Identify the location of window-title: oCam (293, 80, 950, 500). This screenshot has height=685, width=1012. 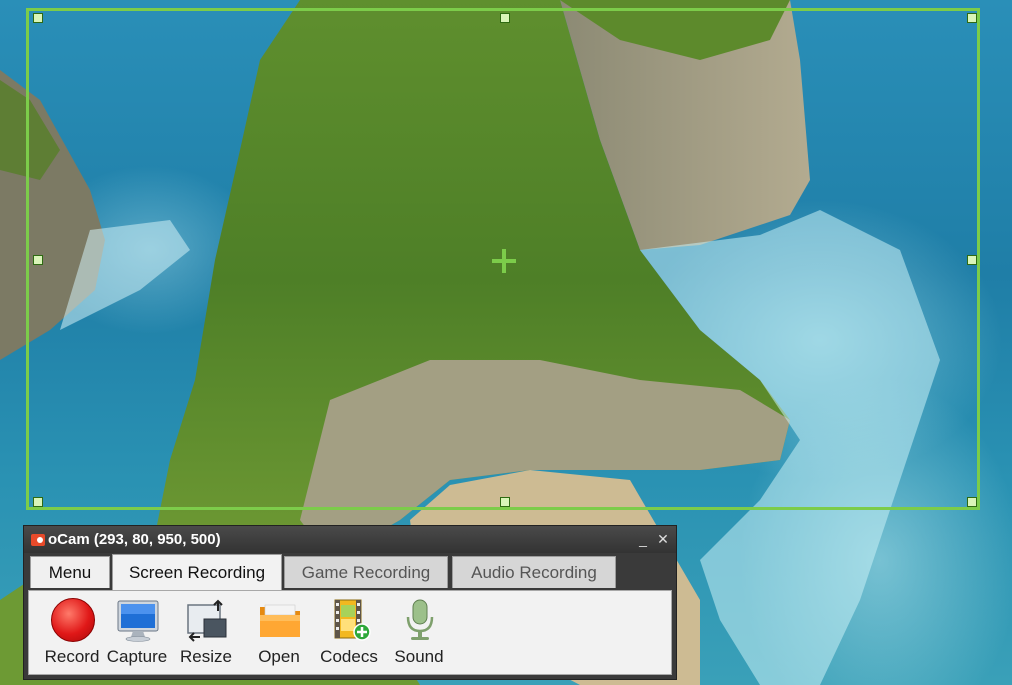
(134, 539).